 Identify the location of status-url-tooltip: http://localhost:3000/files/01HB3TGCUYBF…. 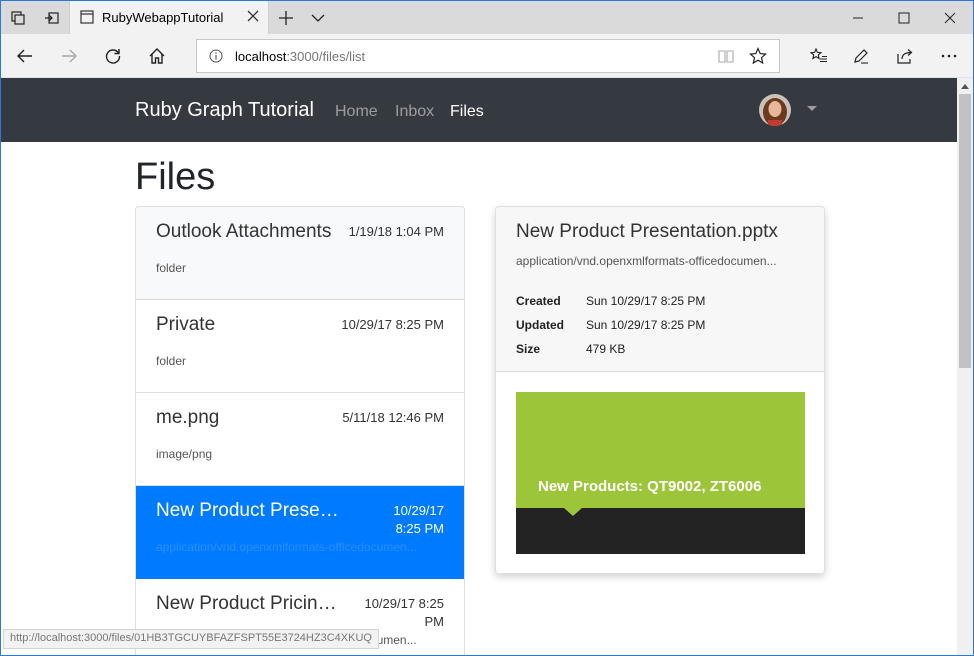
(191, 639).